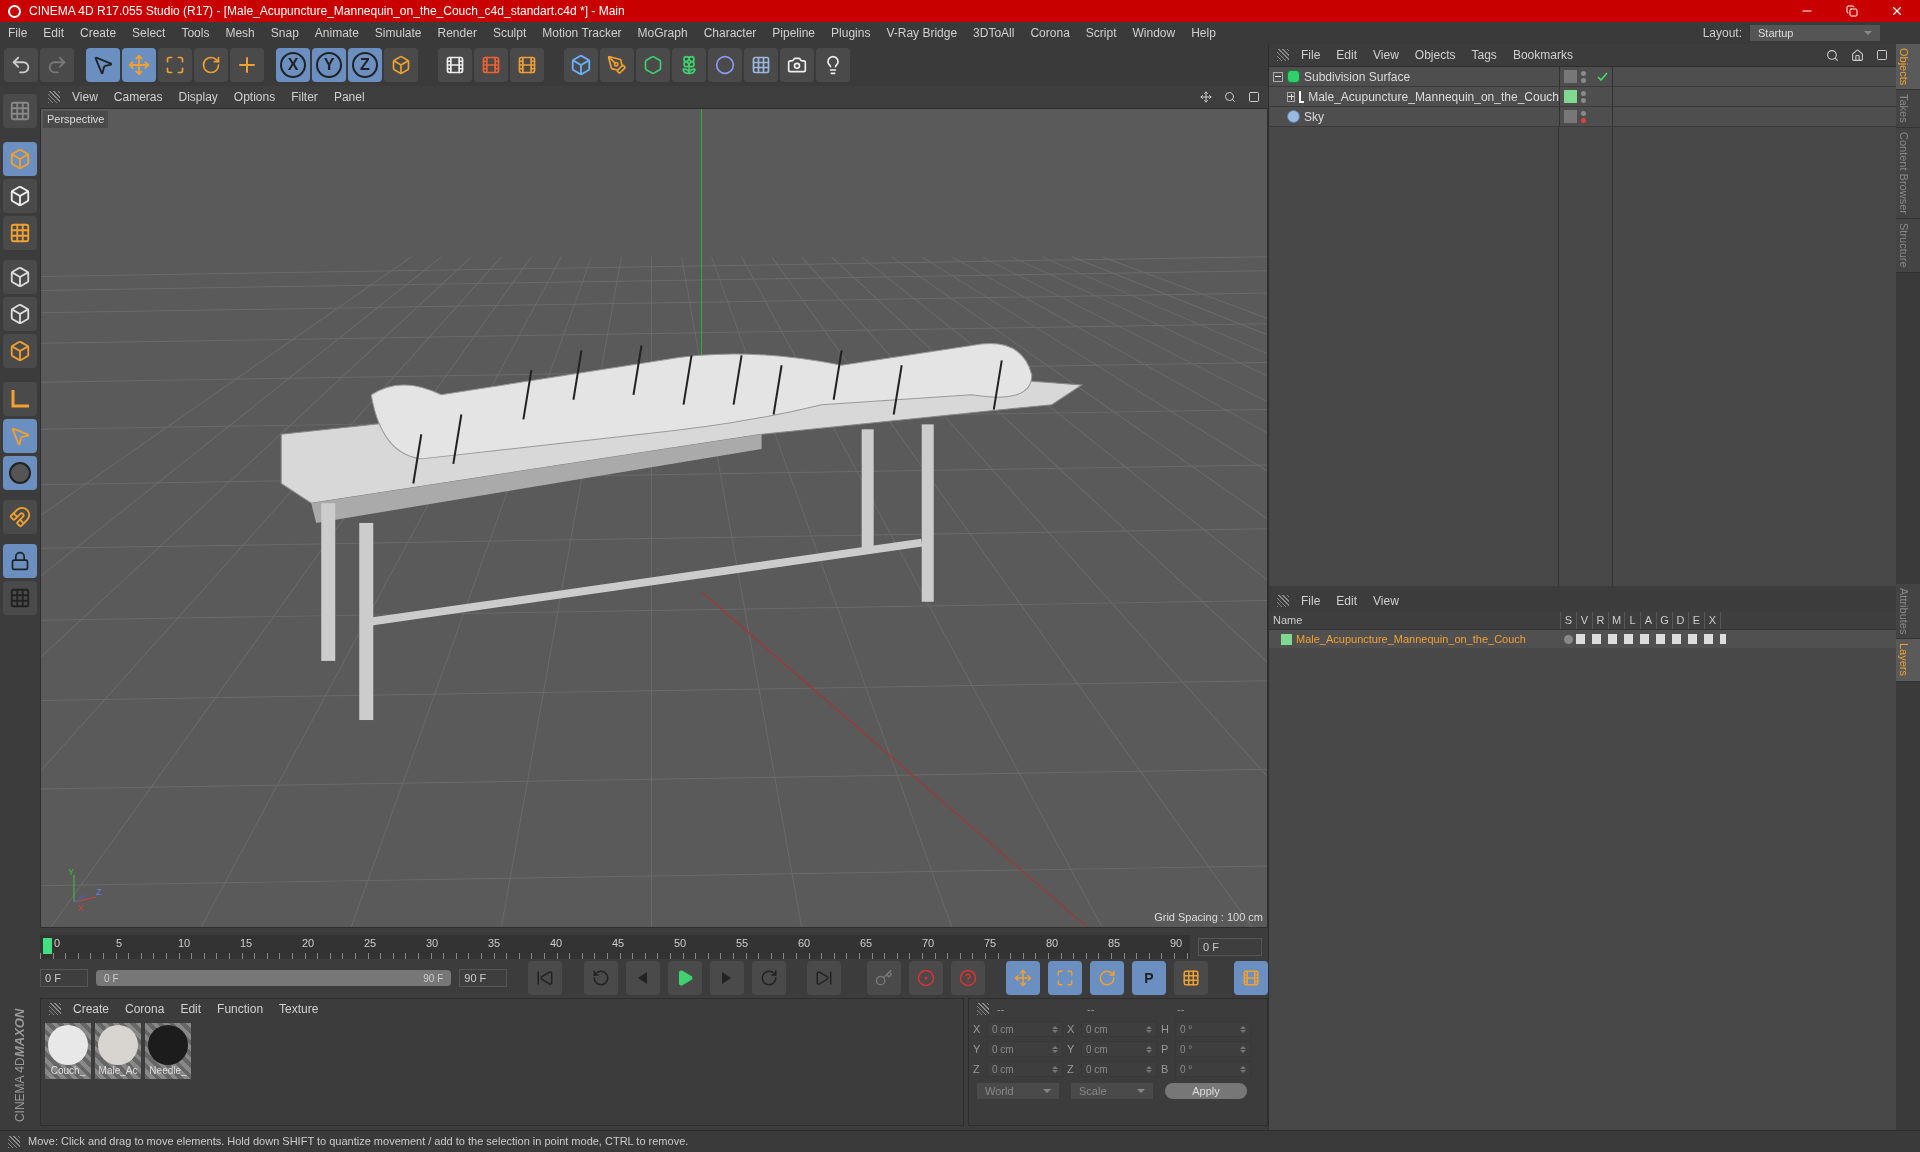 The height and width of the screenshot is (1152, 1920). What do you see at coordinates (21, 65) in the screenshot?
I see `undo-button` at bounding box center [21, 65].